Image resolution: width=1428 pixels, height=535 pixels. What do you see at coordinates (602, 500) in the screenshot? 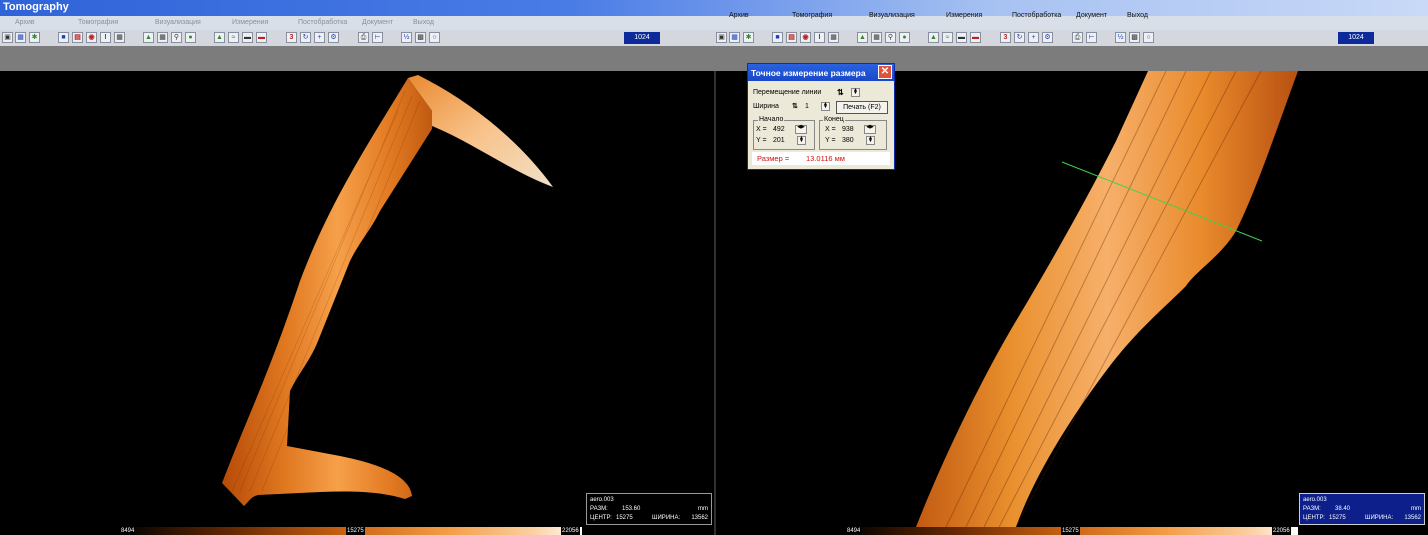
I see `dataset-name: aero.003` at bounding box center [602, 500].